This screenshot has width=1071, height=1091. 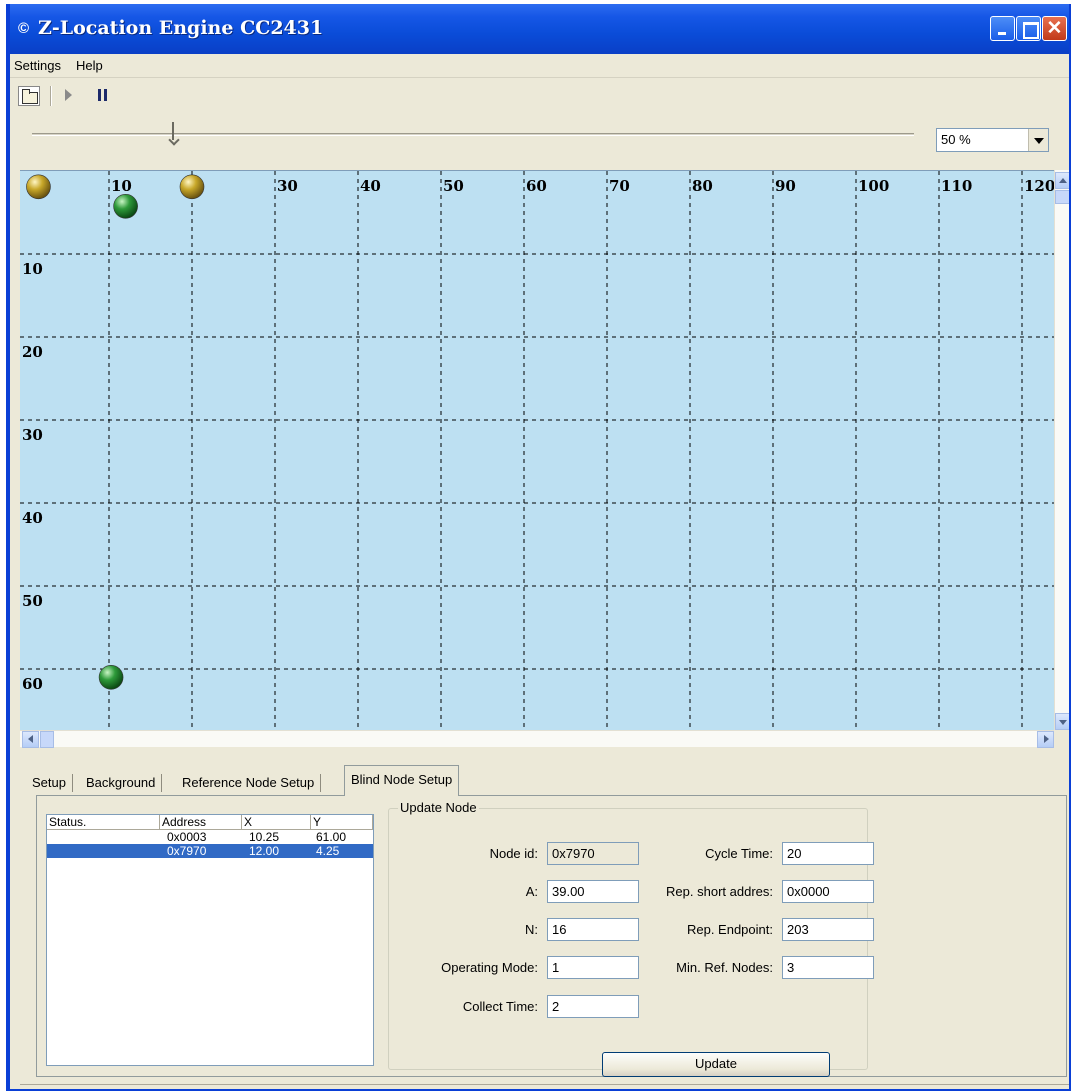 What do you see at coordinates (102, 95) in the screenshot?
I see `pause-icon` at bounding box center [102, 95].